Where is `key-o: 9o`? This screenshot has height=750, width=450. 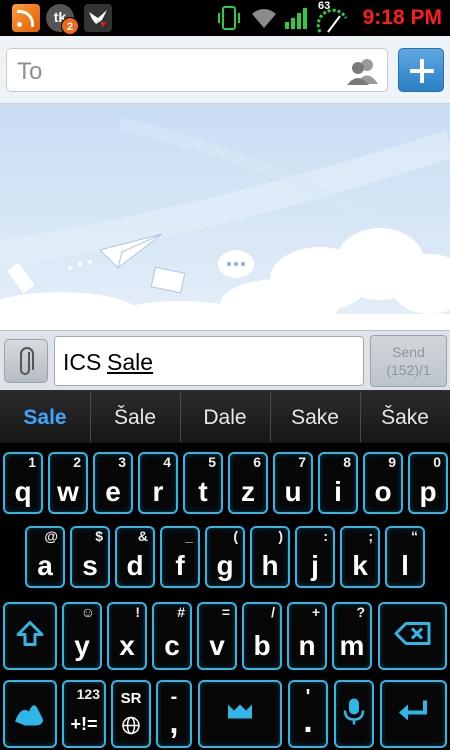
key-o: 9o is located at coordinates (383, 483).